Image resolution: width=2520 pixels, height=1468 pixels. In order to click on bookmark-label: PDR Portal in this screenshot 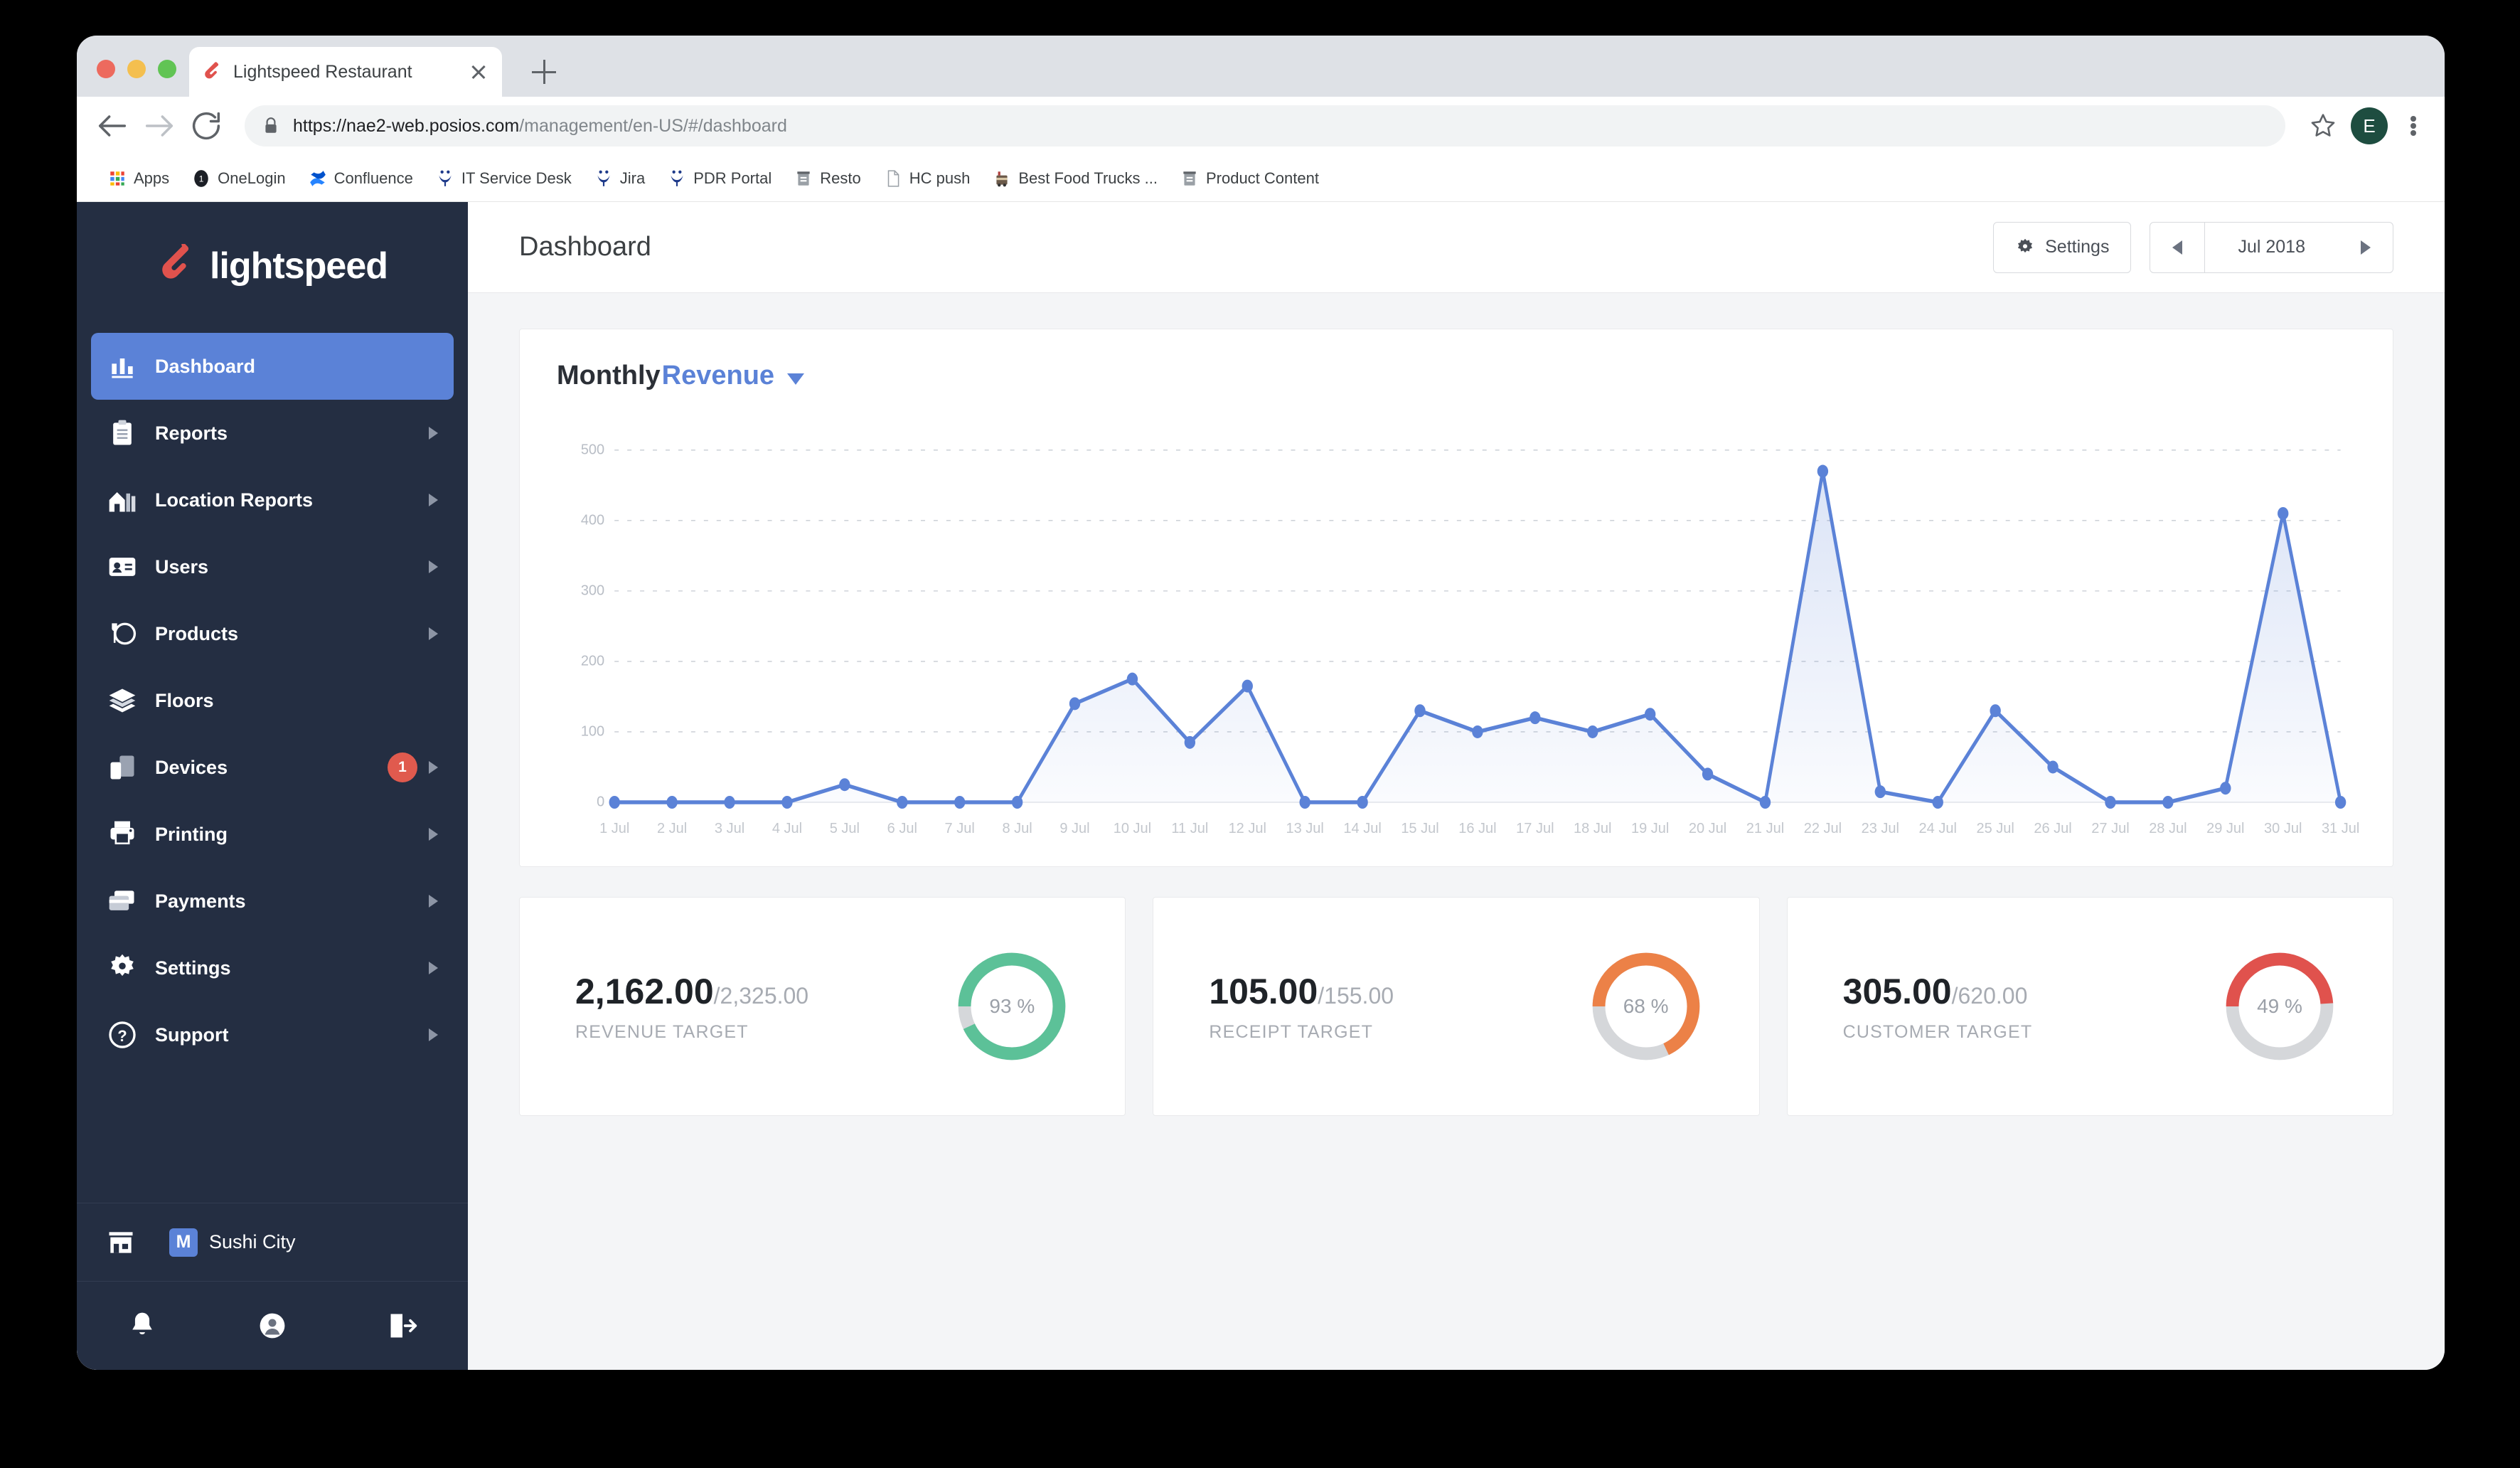, I will do `click(732, 178)`.